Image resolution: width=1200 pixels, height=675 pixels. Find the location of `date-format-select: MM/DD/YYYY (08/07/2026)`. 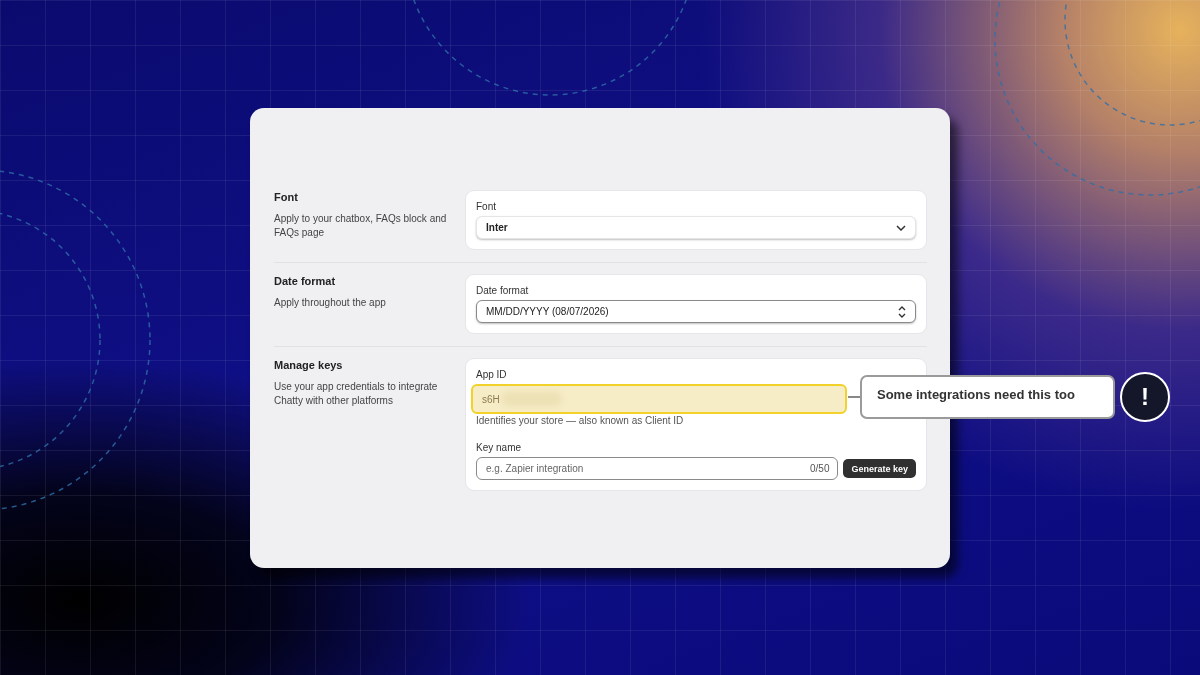

date-format-select: MM/DD/YYYY (08/07/2026) is located at coordinates (696, 311).